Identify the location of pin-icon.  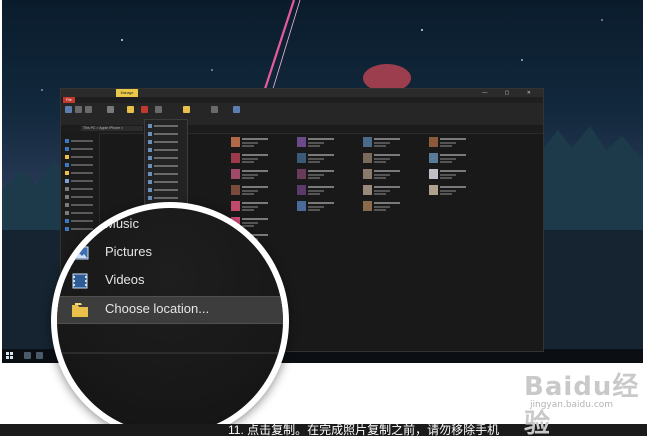
(68, 109).